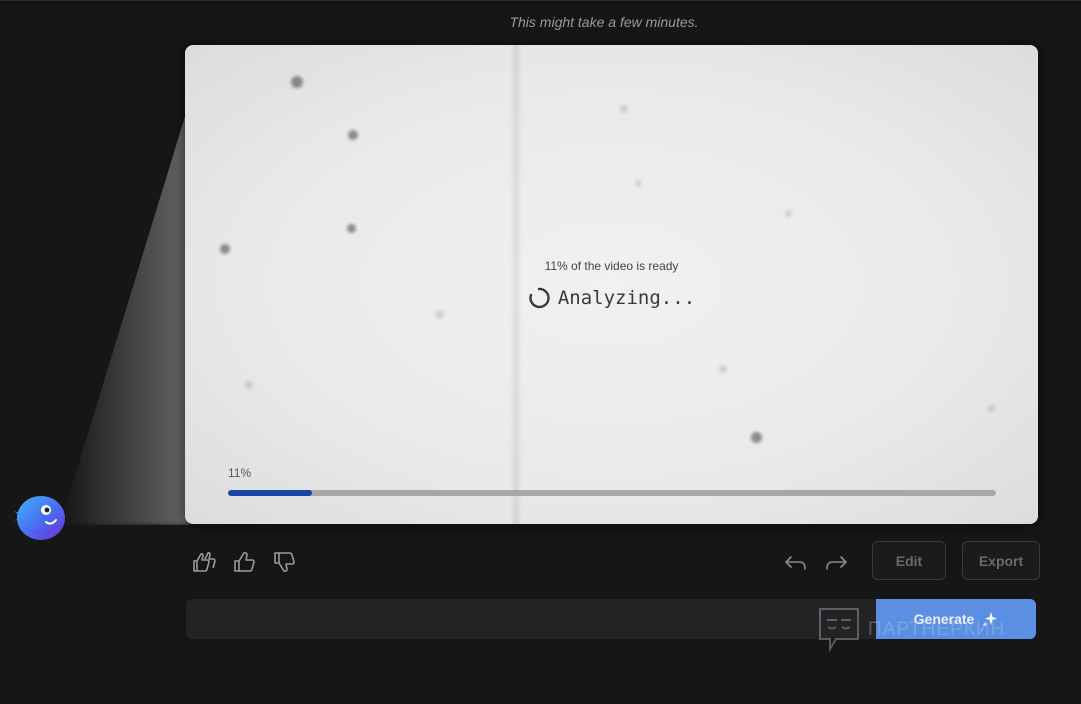 Image resolution: width=1081 pixels, height=704 pixels. I want to click on generate-button: Generate, so click(956, 619).